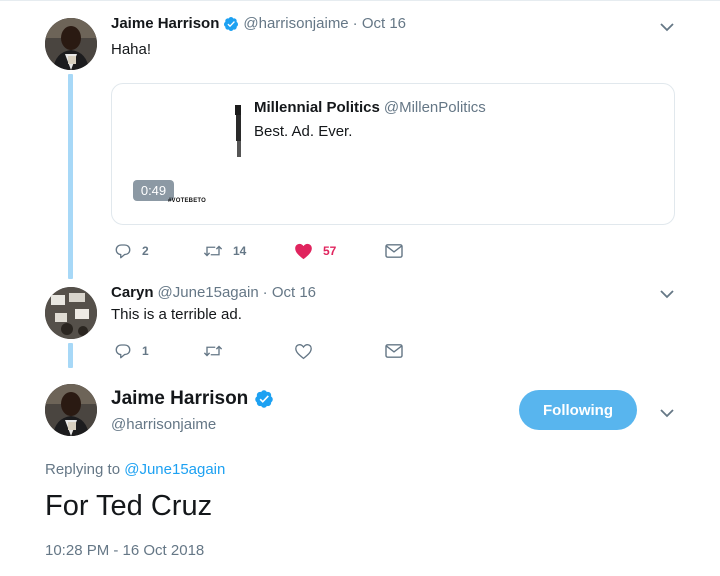 Image resolution: width=720 pixels, height=576 pixels. I want to click on user-handle: @June15again, so click(208, 292).